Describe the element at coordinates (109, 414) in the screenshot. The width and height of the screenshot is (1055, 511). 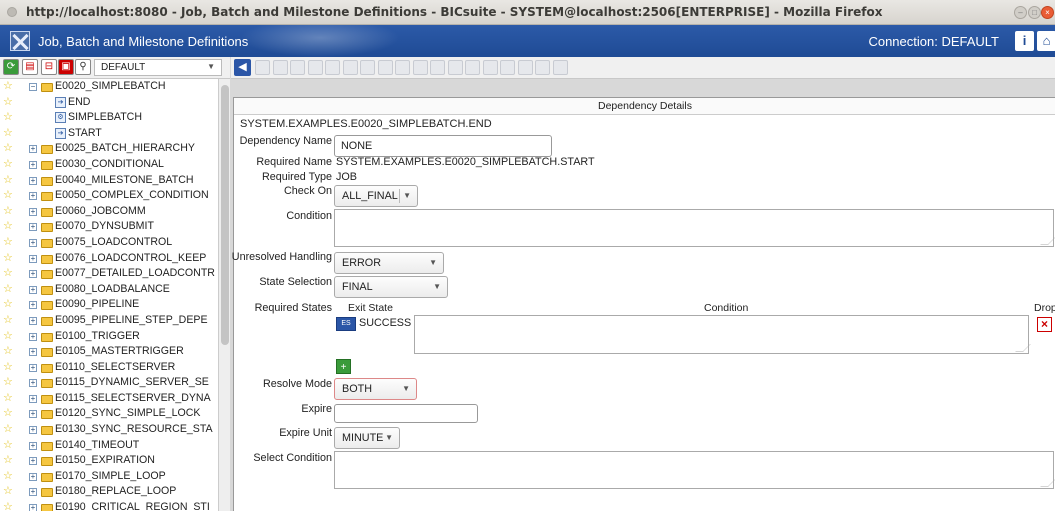
I see `tree-item: ☆ + E0120_SYNC_SIMPLE_LOCK` at that location.